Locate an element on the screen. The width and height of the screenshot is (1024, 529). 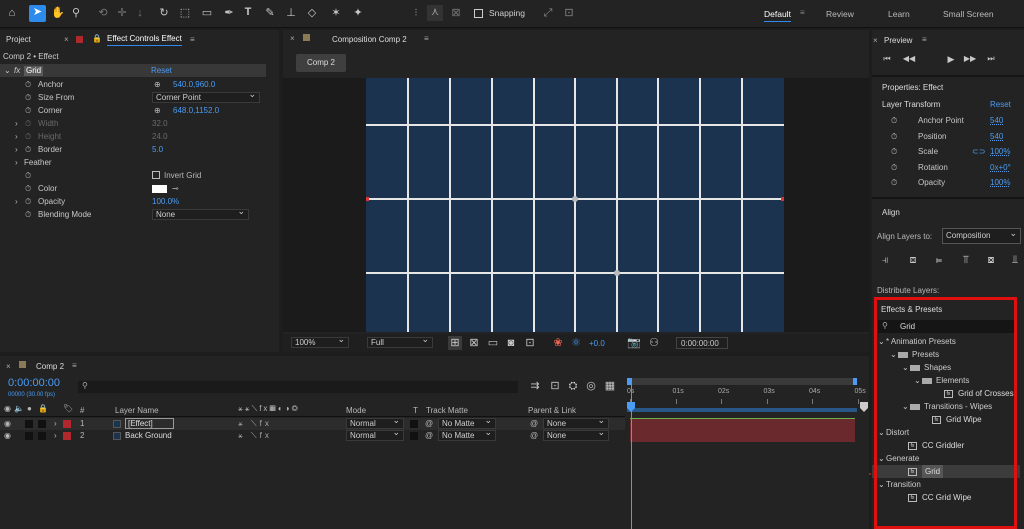
property-value: 540.0,960.0 is located at coordinates (194, 84).